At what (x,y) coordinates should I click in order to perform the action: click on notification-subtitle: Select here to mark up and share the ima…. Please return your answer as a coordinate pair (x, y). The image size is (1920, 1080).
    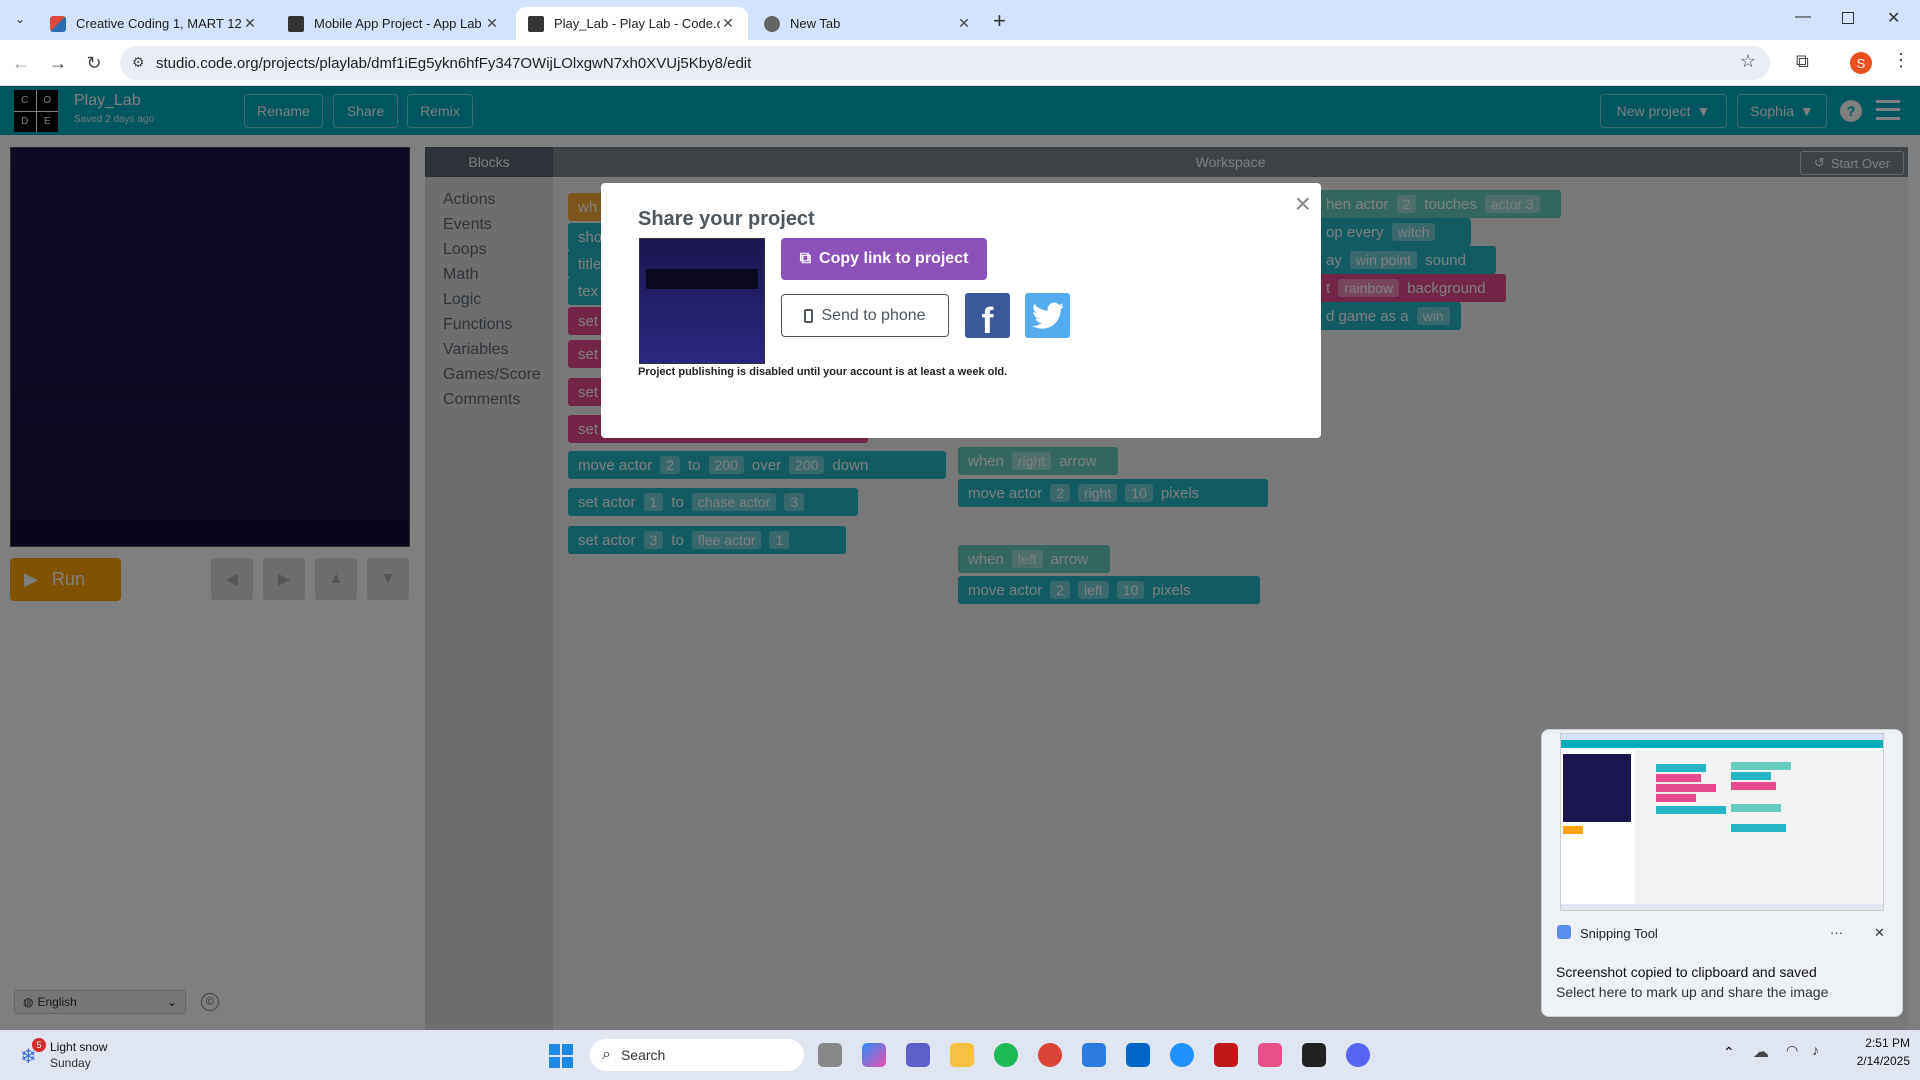
    Looking at the image, I should click on (1692, 992).